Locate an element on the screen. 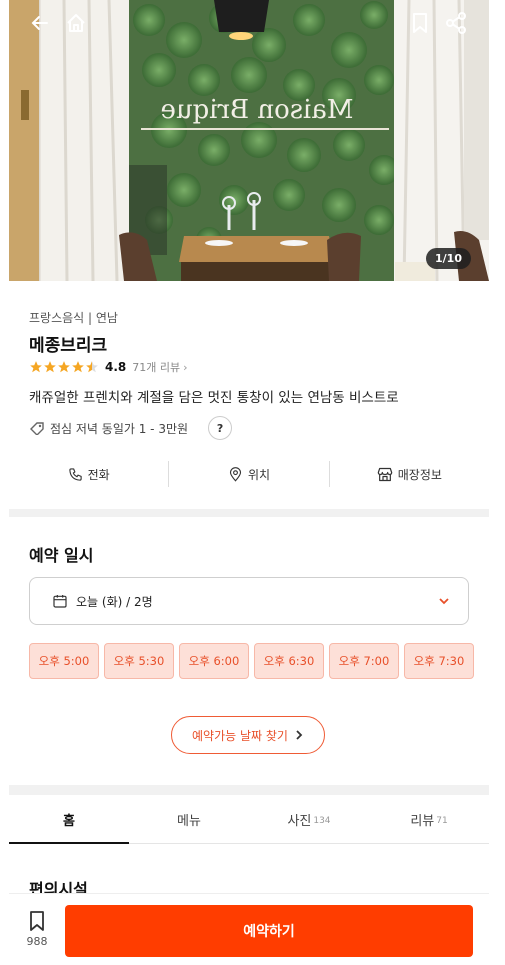 This screenshot has width=505, height=965. time-slot: 오후 6:00 is located at coordinates (214, 661).